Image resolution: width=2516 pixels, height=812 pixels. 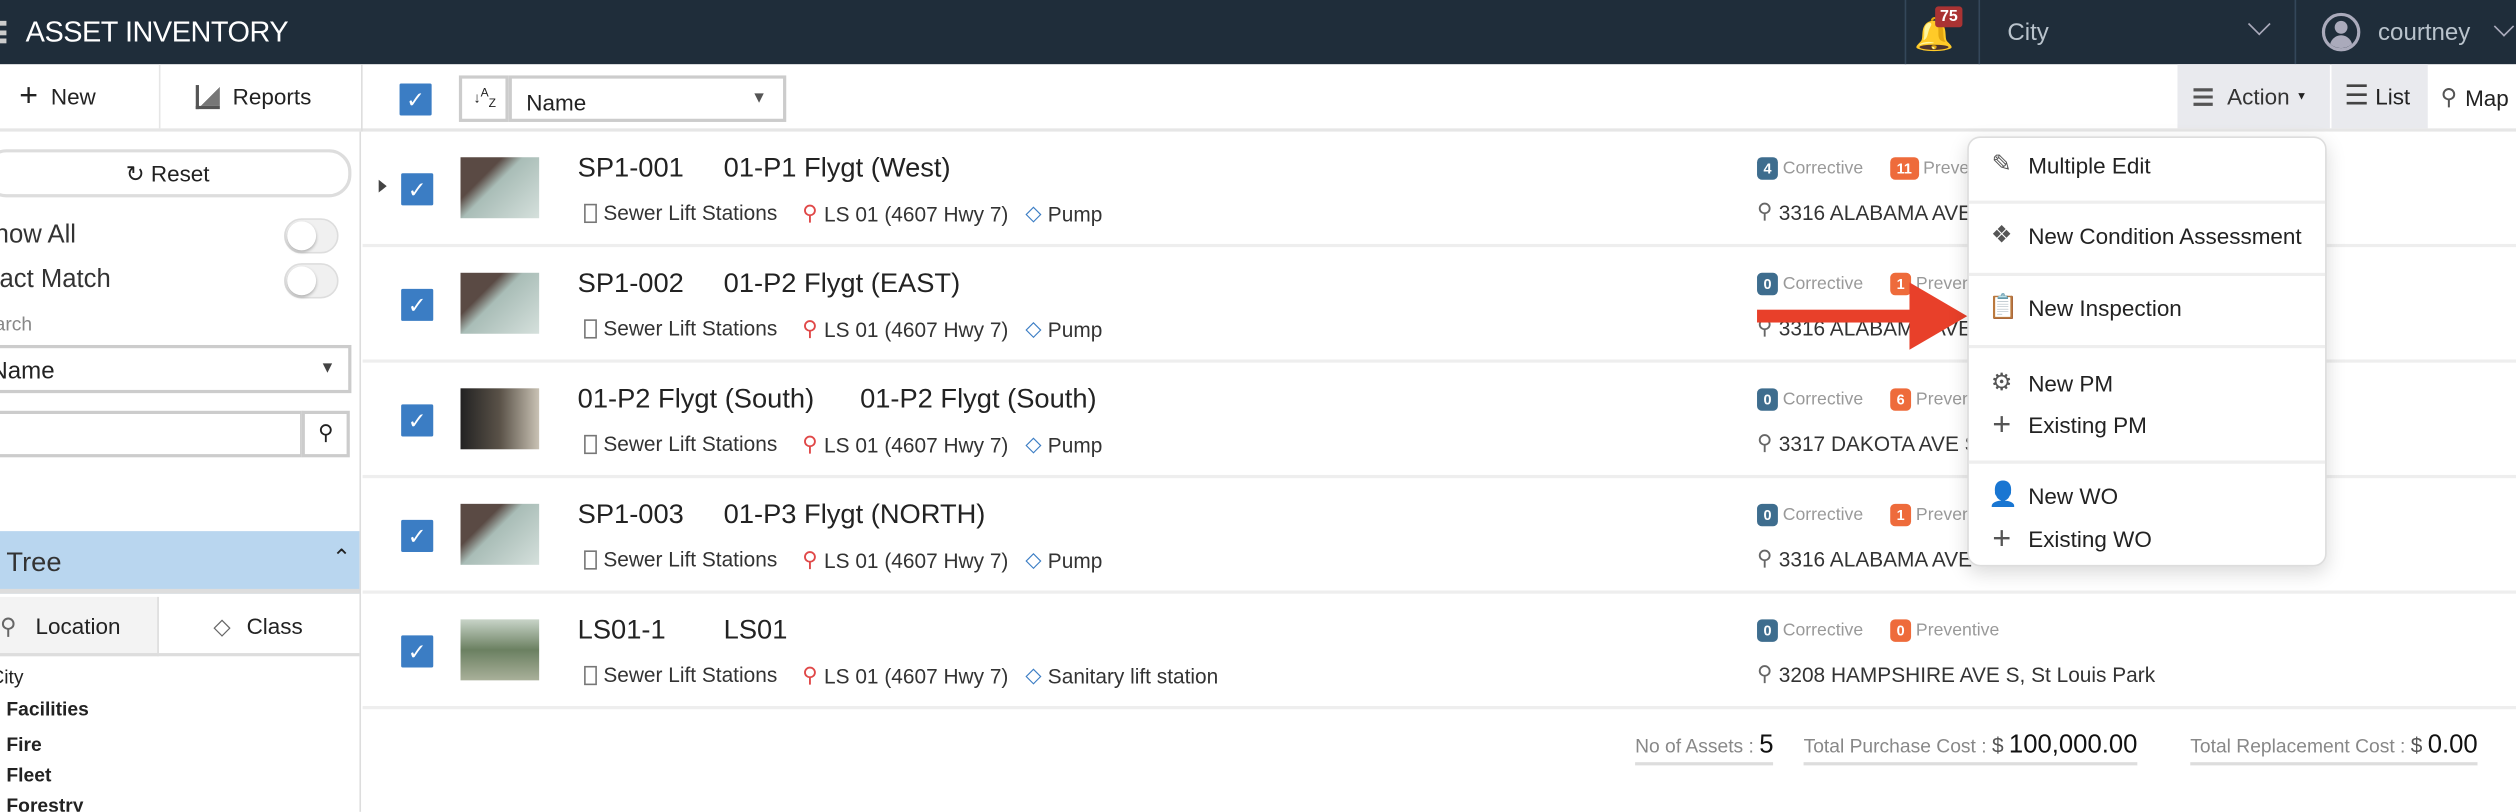 I want to click on search-button: ⚲, so click(x=325, y=434).